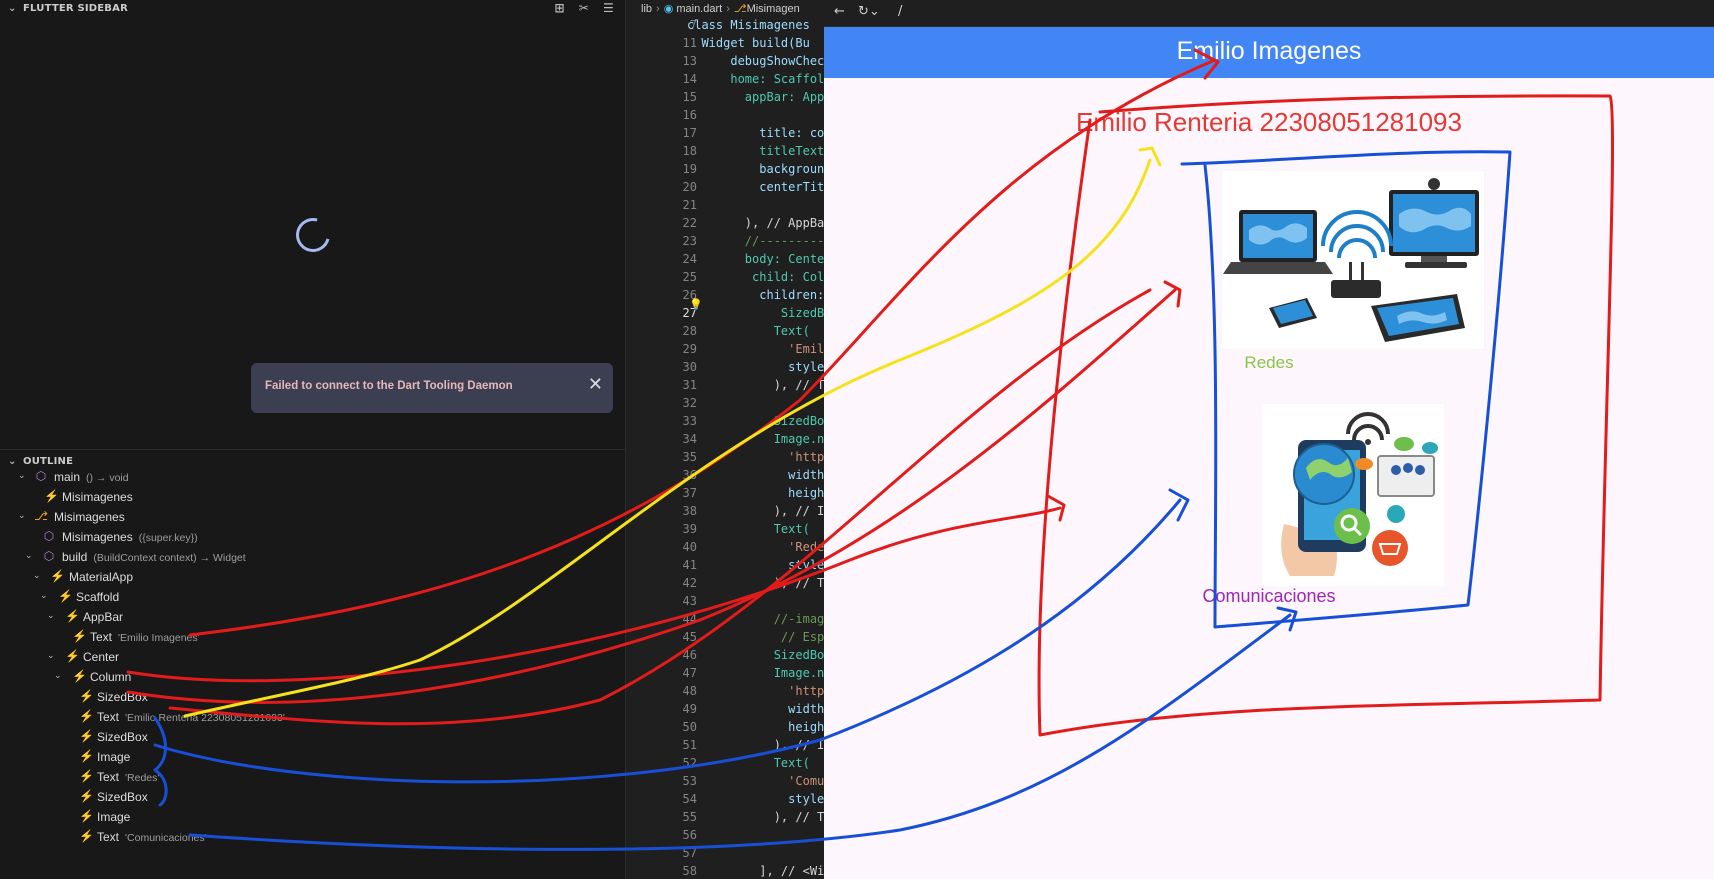 Image resolution: width=1714 pixels, height=879 pixels. Describe the element at coordinates (313, 777) in the screenshot. I see `outline-item: ⚡ Text 'Redes'` at that location.